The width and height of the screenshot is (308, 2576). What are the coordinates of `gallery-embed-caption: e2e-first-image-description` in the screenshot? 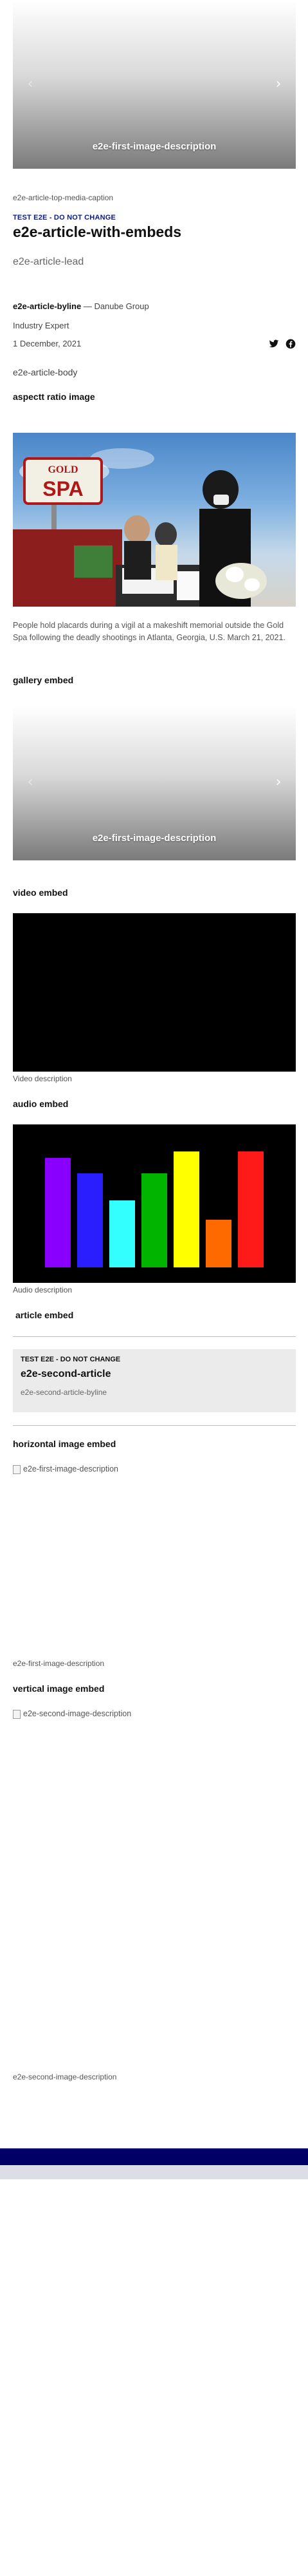 It's located at (154, 839).